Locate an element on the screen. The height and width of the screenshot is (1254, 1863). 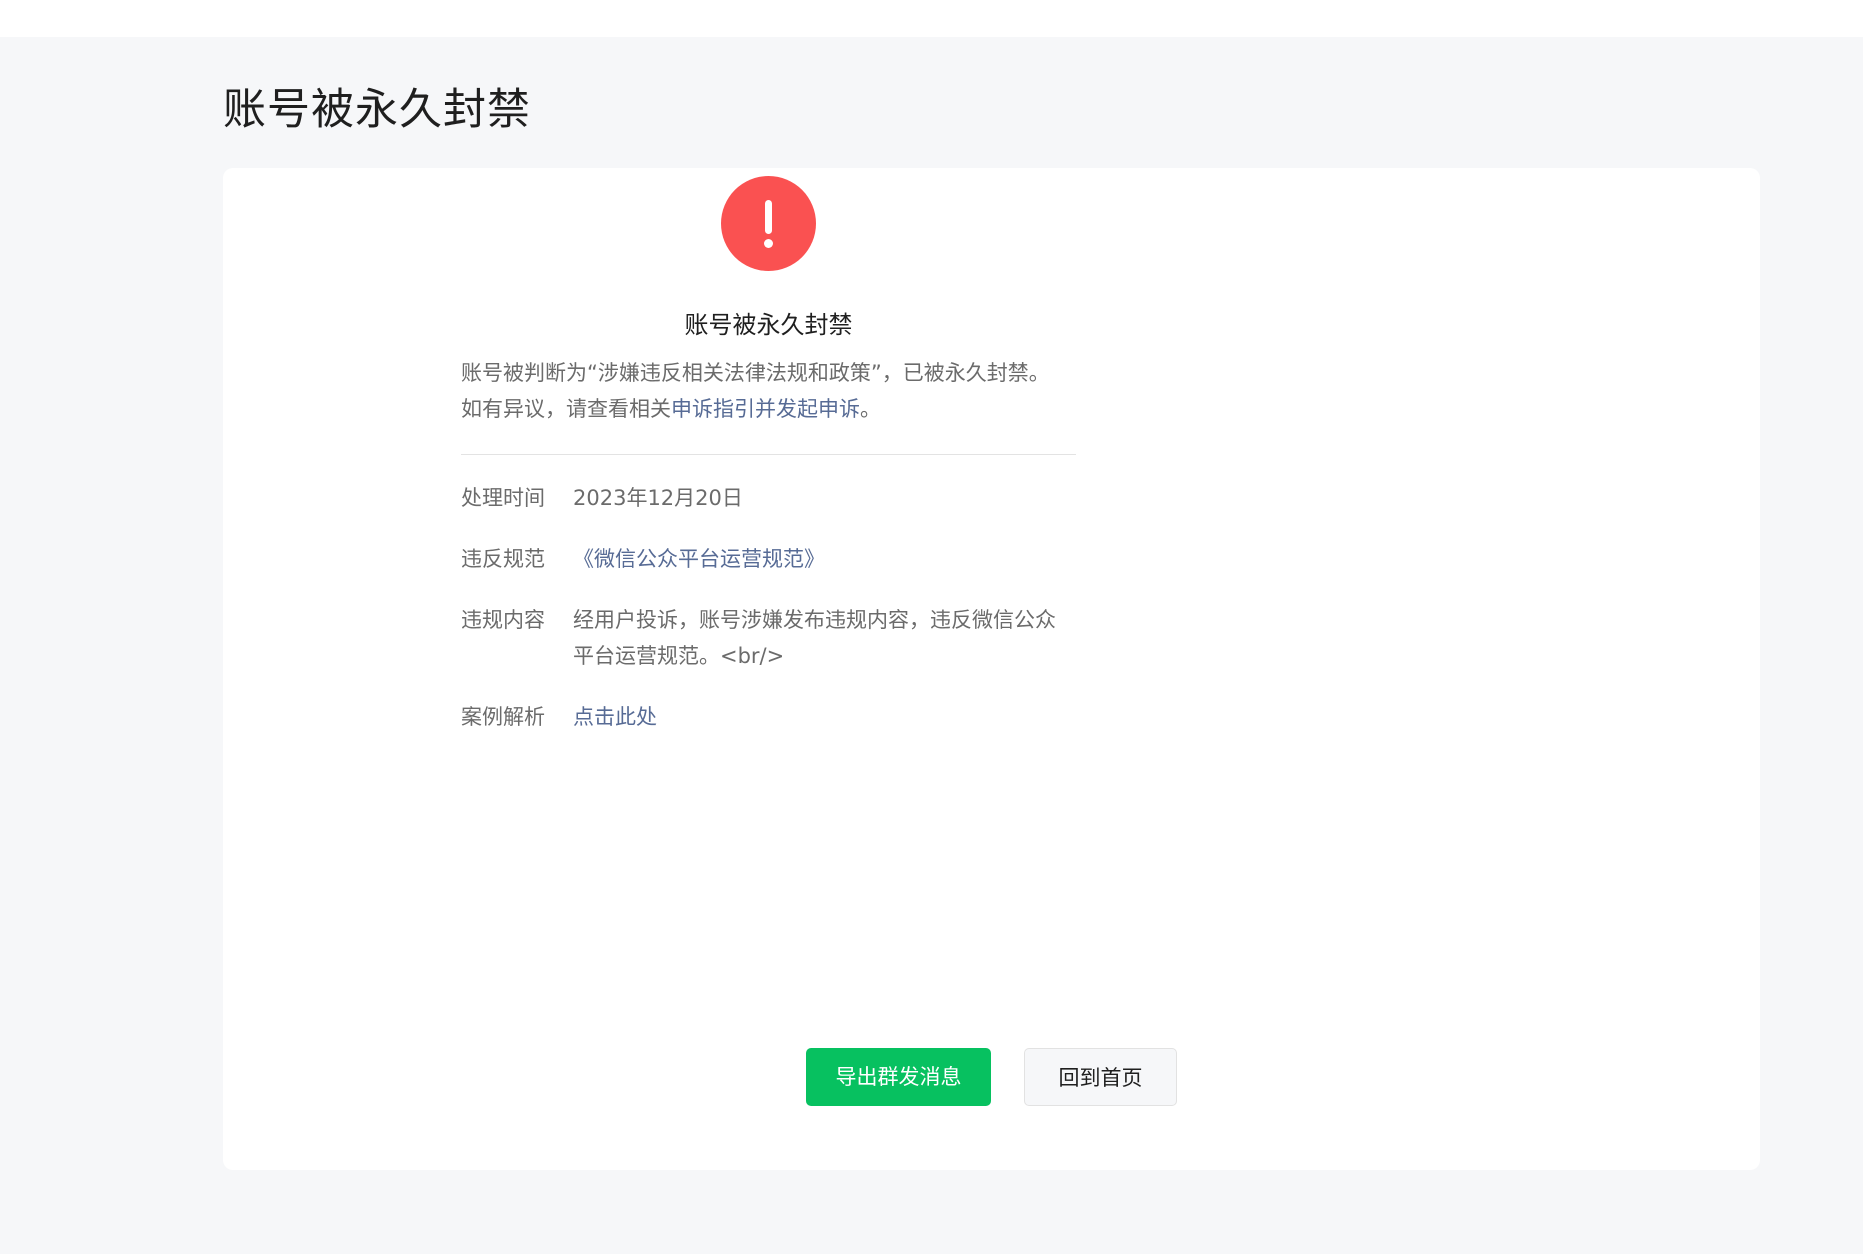
page-title: 账号被永久封禁 is located at coordinates (377, 110).